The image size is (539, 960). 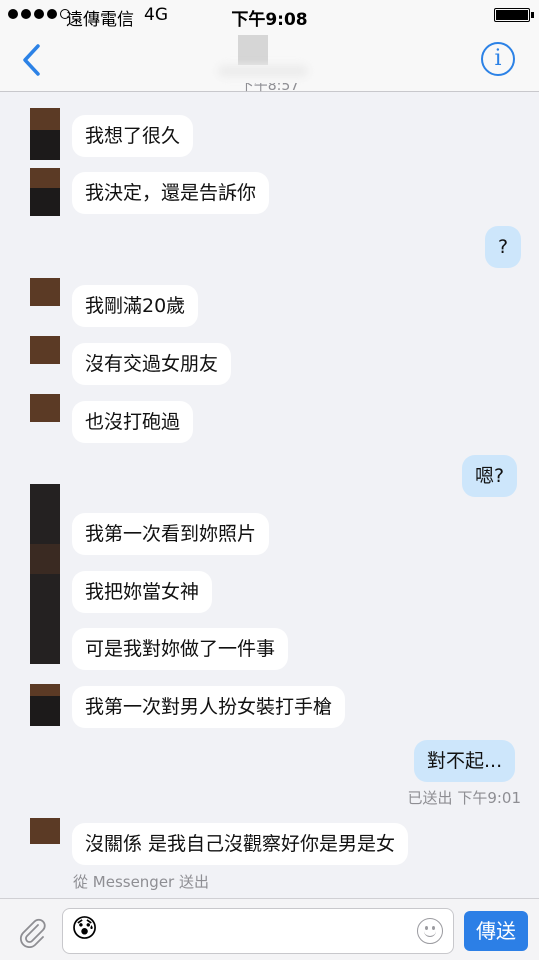 I want to click on message-composer: 😰 傳送, so click(x=269, y=929).